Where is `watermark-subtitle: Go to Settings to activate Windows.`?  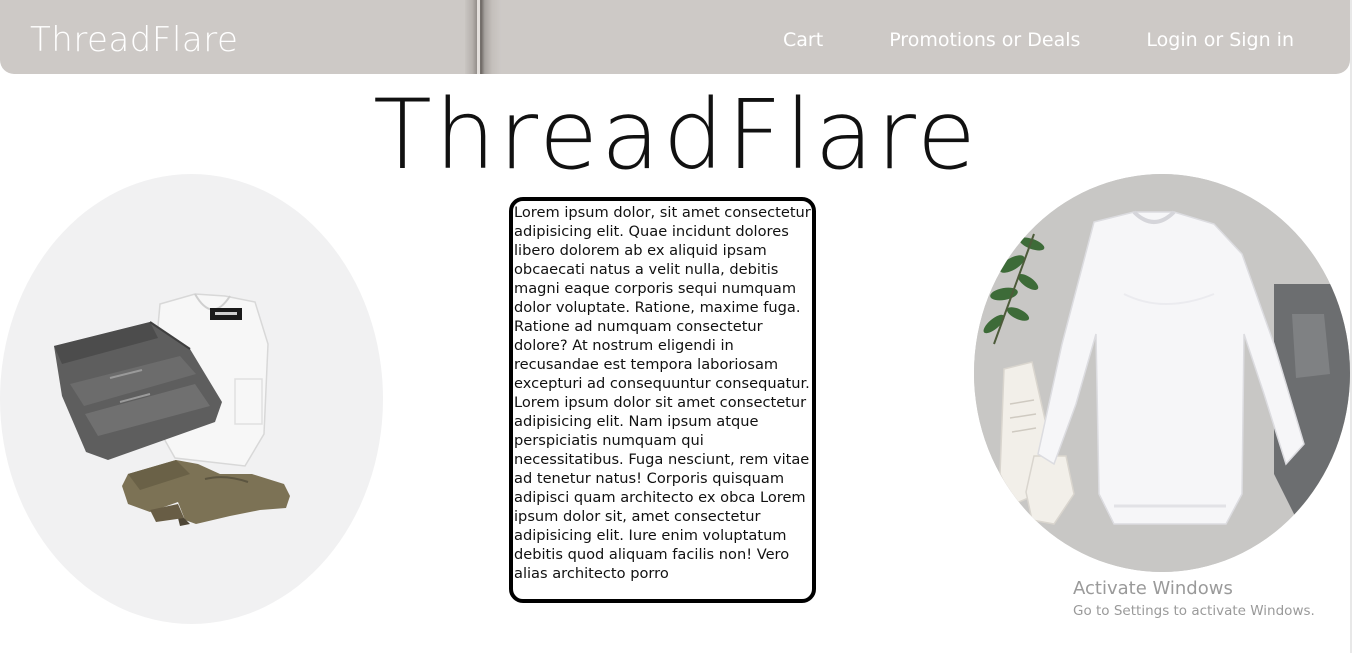
watermark-subtitle: Go to Settings to activate Windows. is located at coordinates (1194, 611).